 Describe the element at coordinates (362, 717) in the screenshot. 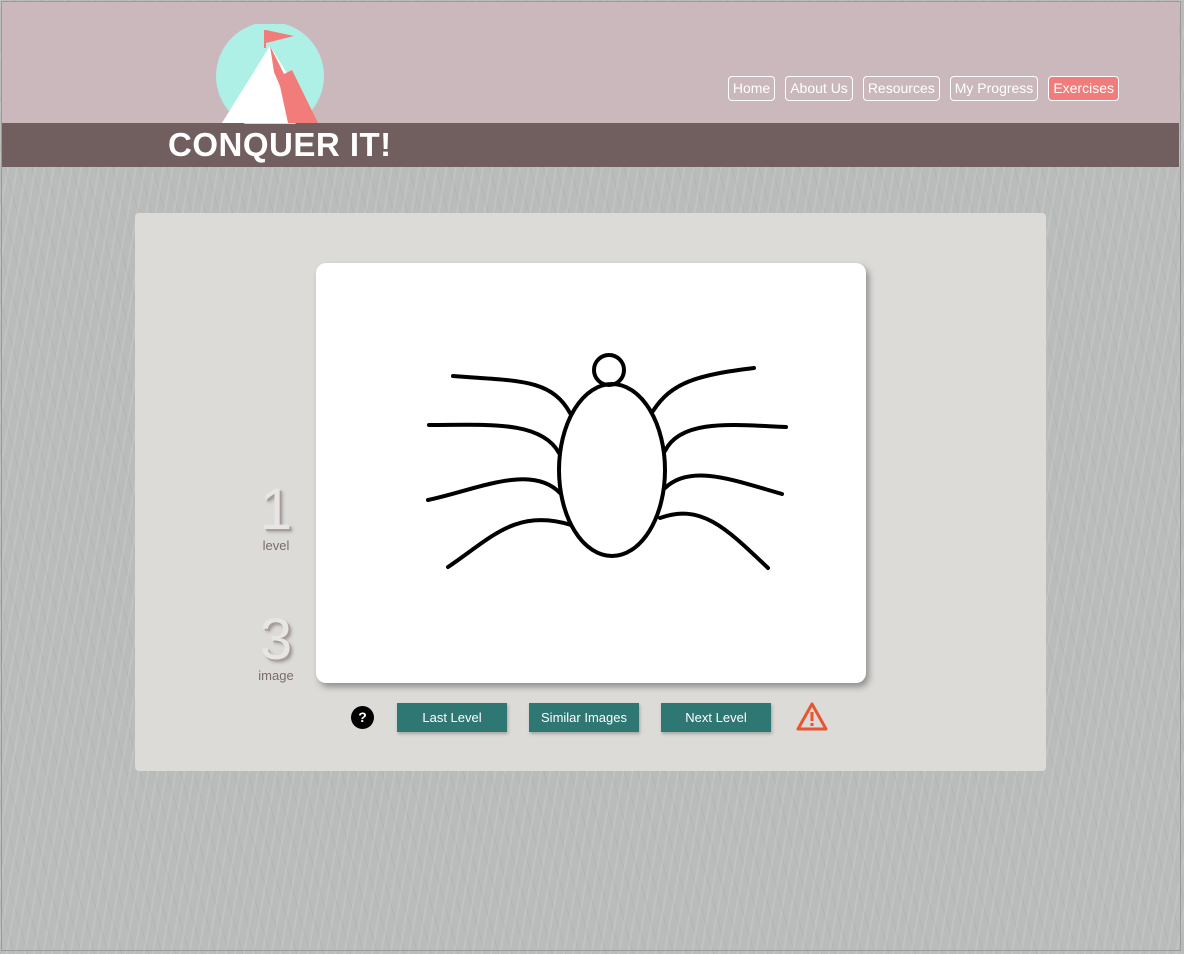

I see `help-button: ?` at that location.